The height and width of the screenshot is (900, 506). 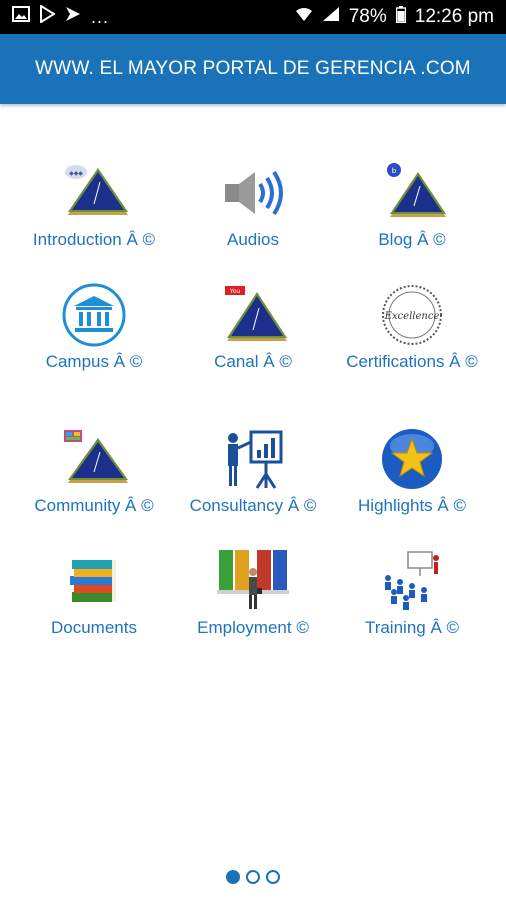 I want to click on grid-item-employment: Employment ©, so click(x=253, y=593).